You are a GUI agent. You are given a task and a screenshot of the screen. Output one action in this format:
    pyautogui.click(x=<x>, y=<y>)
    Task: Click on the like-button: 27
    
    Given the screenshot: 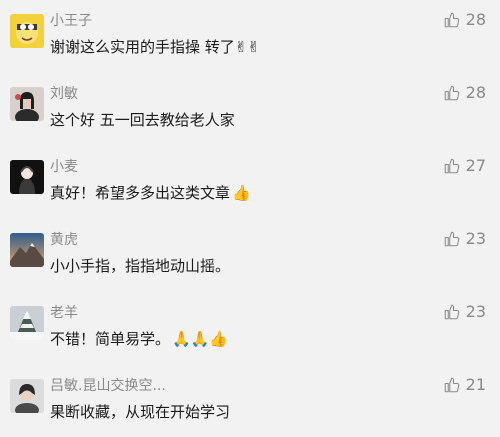 What is the action you would take?
    pyautogui.click(x=464, y=165)
    